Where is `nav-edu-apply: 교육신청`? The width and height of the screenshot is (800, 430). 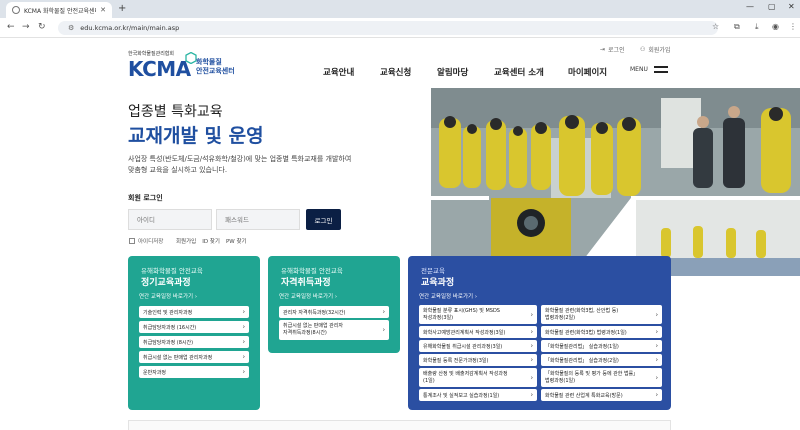
nav-edu-apply: 교육신청 is located at coordinates (395, 72).